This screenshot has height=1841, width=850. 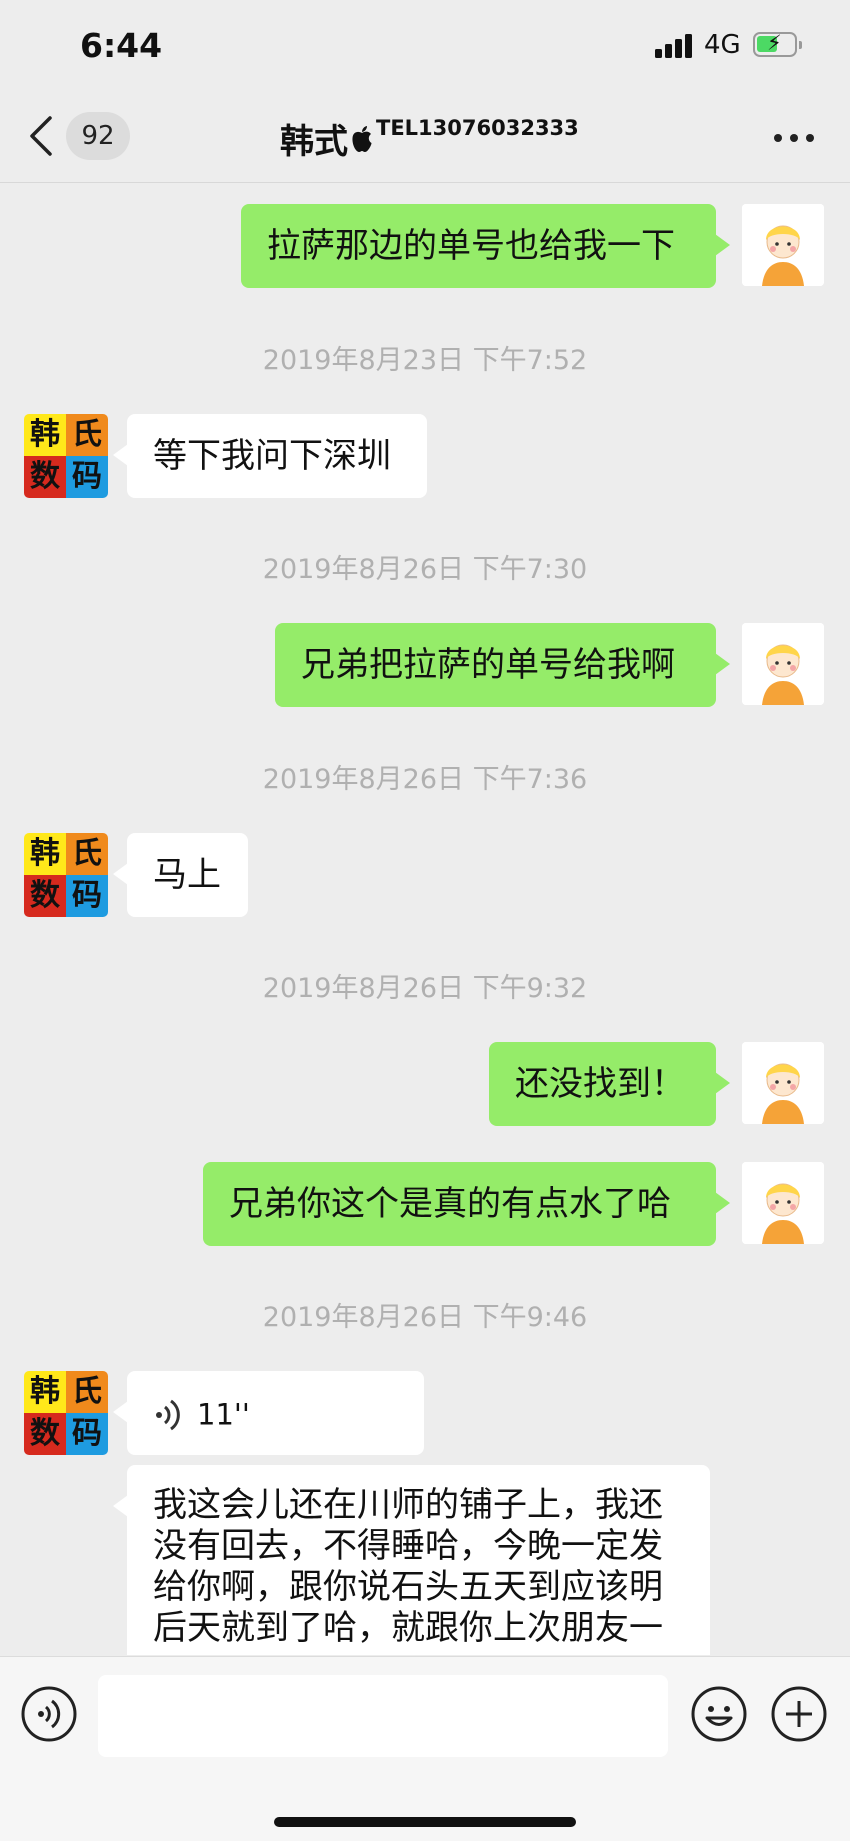 I want to click on signal-icon, so click(x=674, y=46).